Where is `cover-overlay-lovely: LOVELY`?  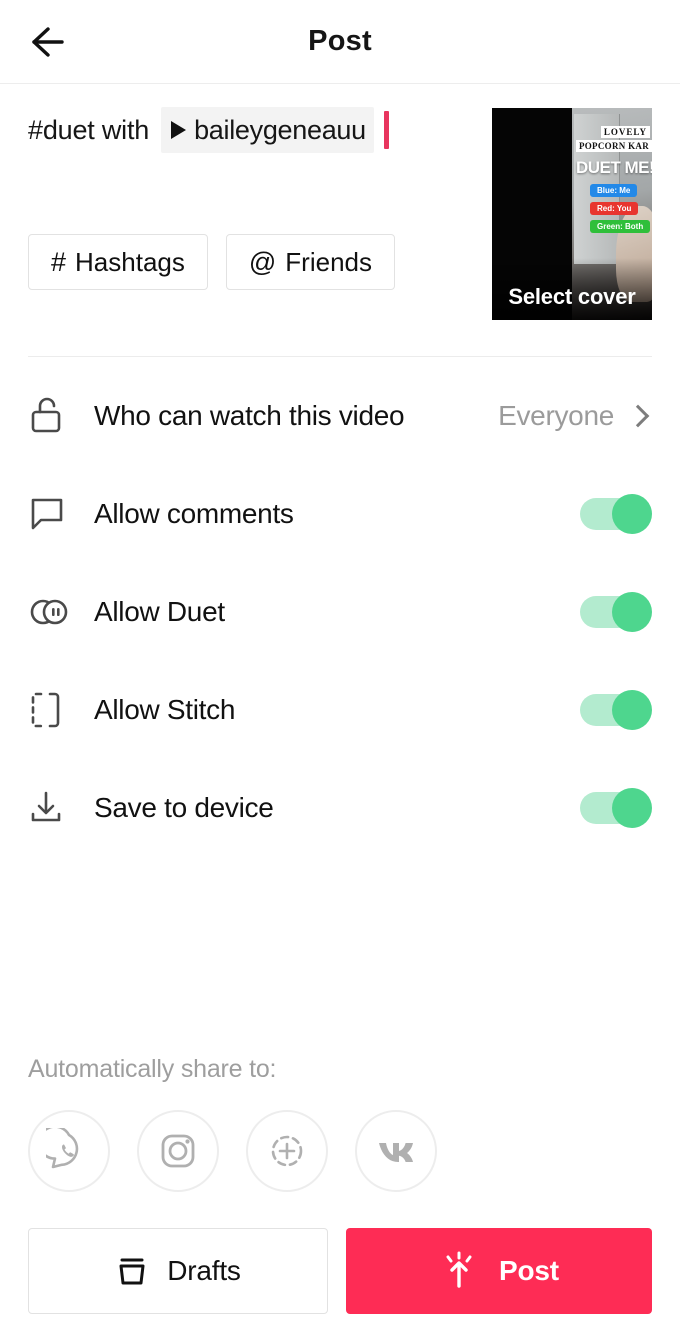
cover-overlay-lovely: LOVELY is located at coordinates (625, 132).